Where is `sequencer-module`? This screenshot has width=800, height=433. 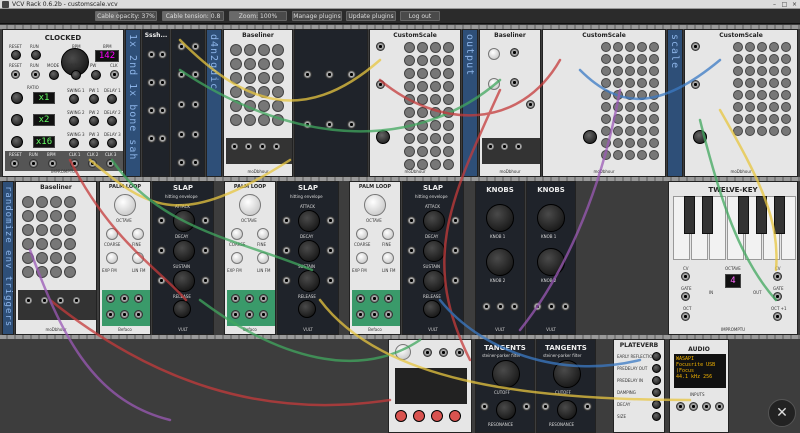
sequencer-module is located at coordinates (430, 386).